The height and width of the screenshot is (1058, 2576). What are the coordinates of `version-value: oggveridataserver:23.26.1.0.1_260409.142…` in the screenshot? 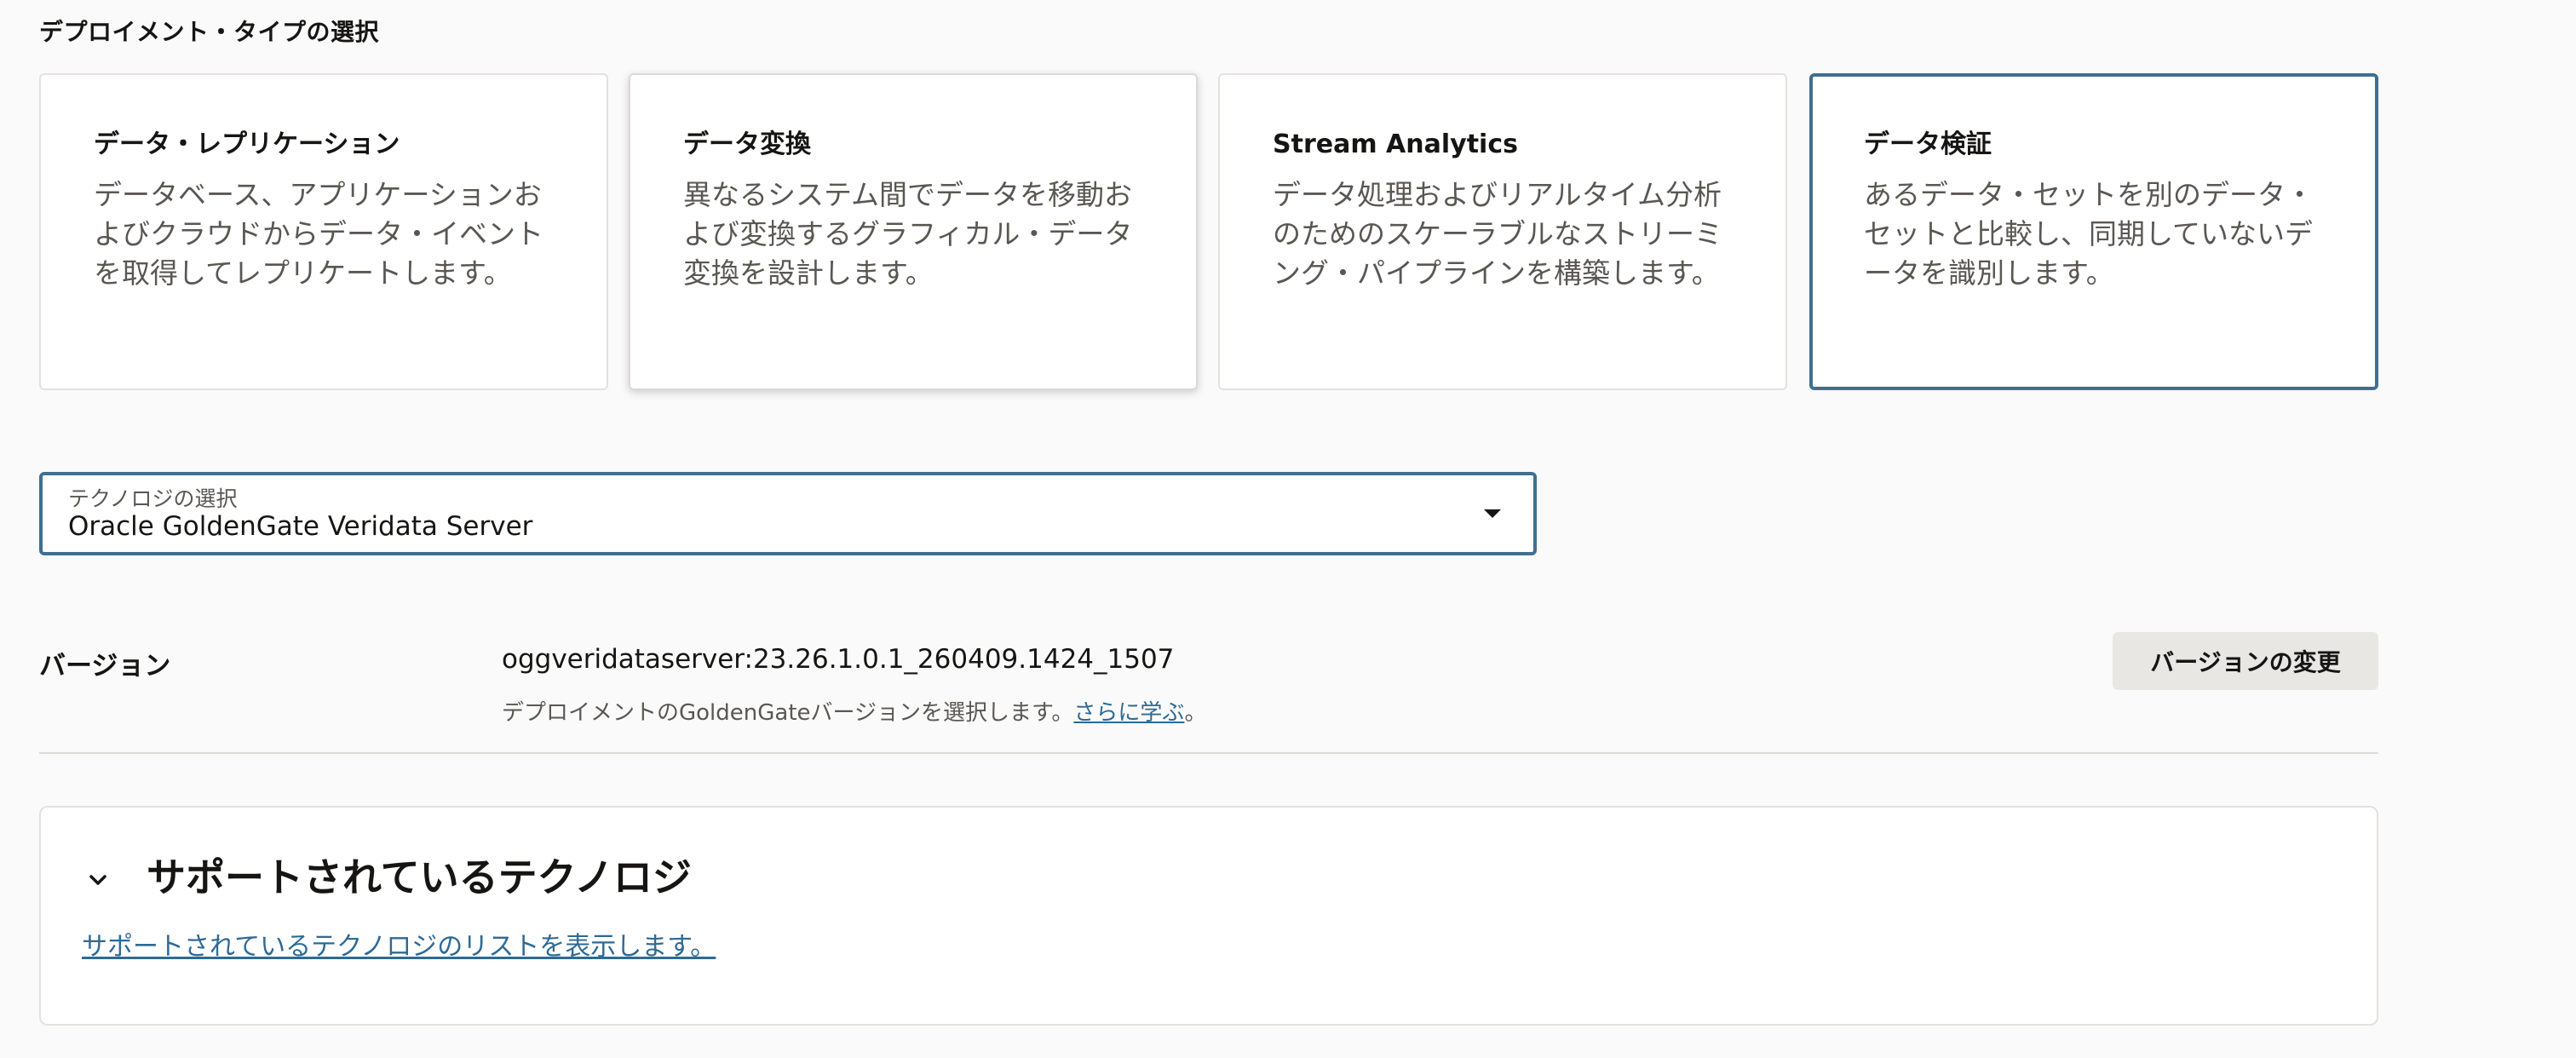 It's located at (839, 660).